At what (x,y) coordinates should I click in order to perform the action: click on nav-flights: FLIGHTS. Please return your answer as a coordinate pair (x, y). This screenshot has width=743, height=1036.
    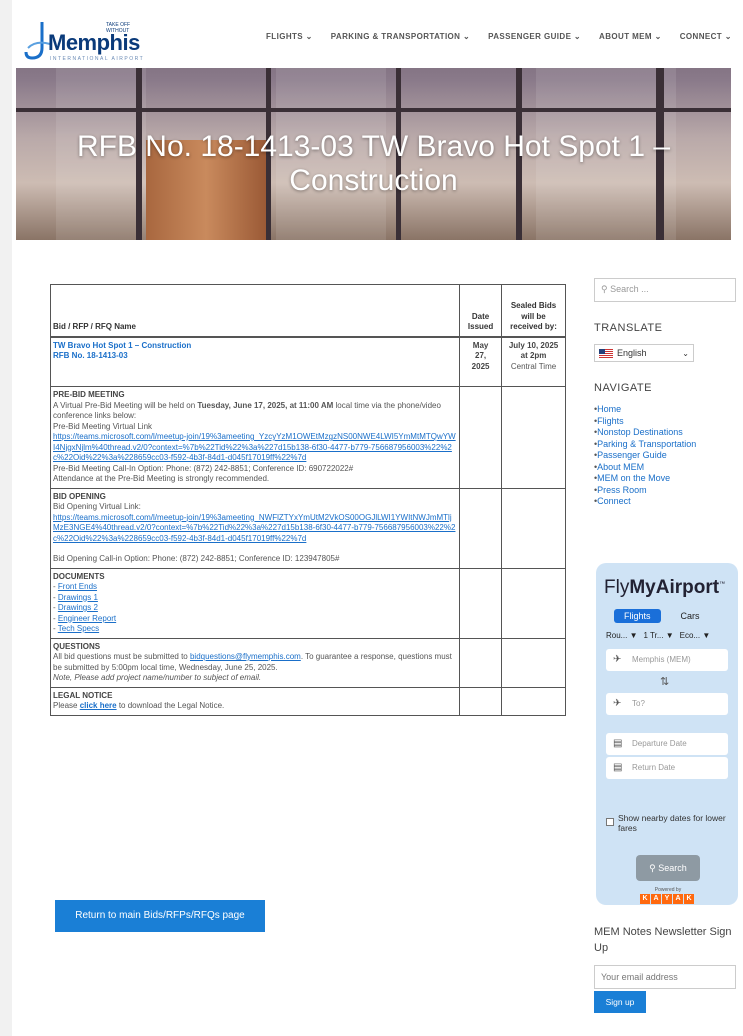
    Looking at the image, I should click on (289, 36).